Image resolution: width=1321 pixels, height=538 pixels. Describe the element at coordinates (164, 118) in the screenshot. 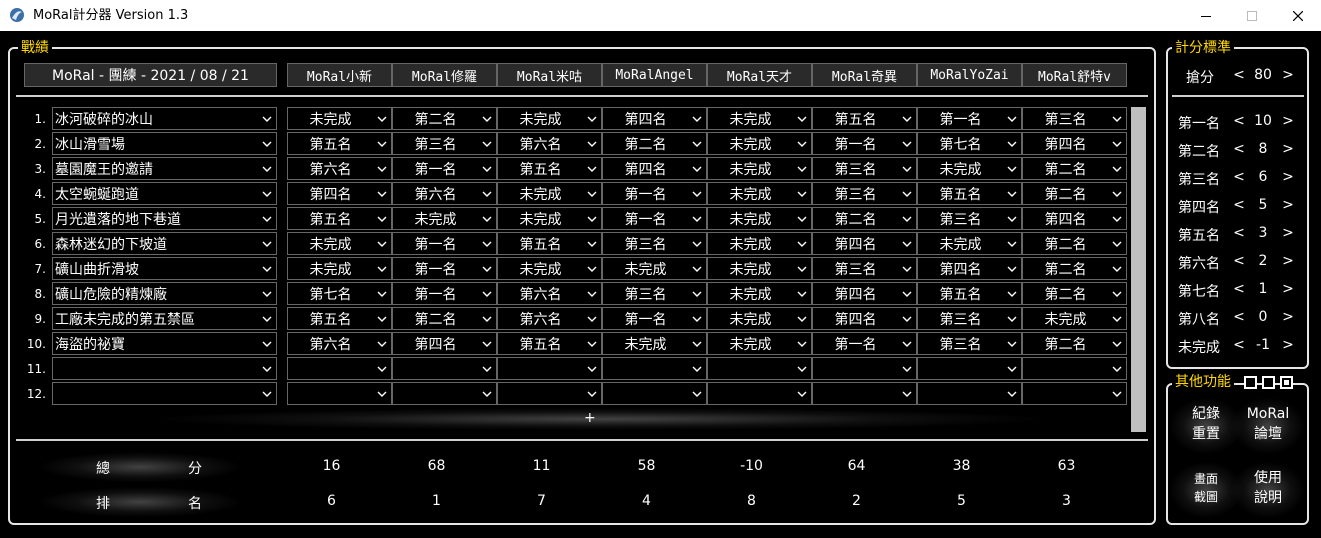

I see `track-select: 冰河破碎的冰山` at that location.